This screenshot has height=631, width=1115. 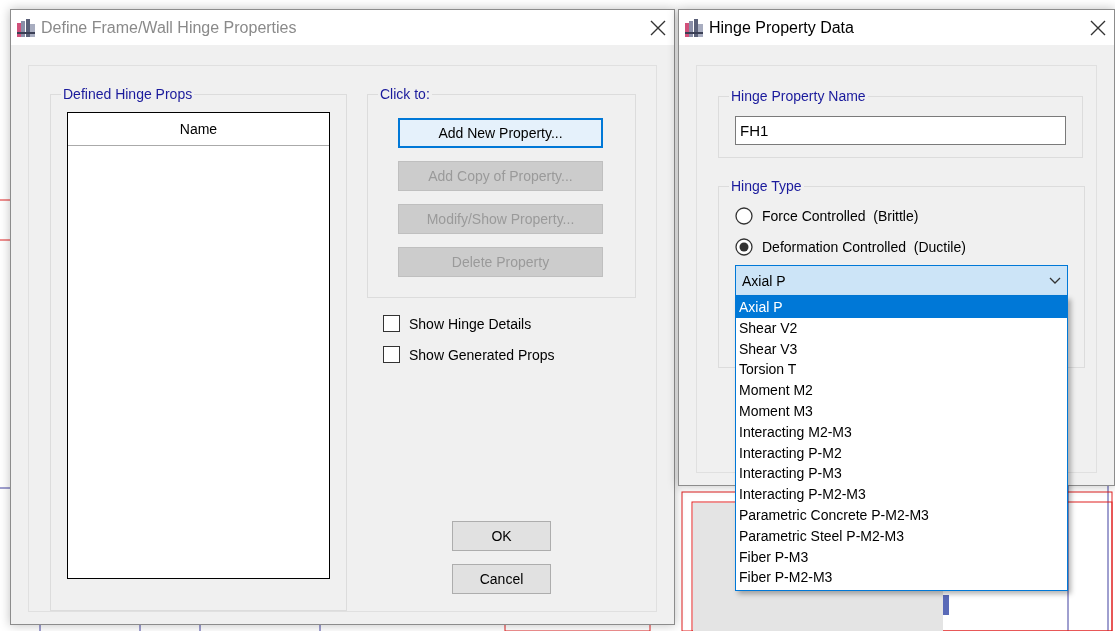 What do you see at coordinates (901, 349) in the screenshot?
I see `dropdown-option: Shear V3` at bounding box center [901, 349].